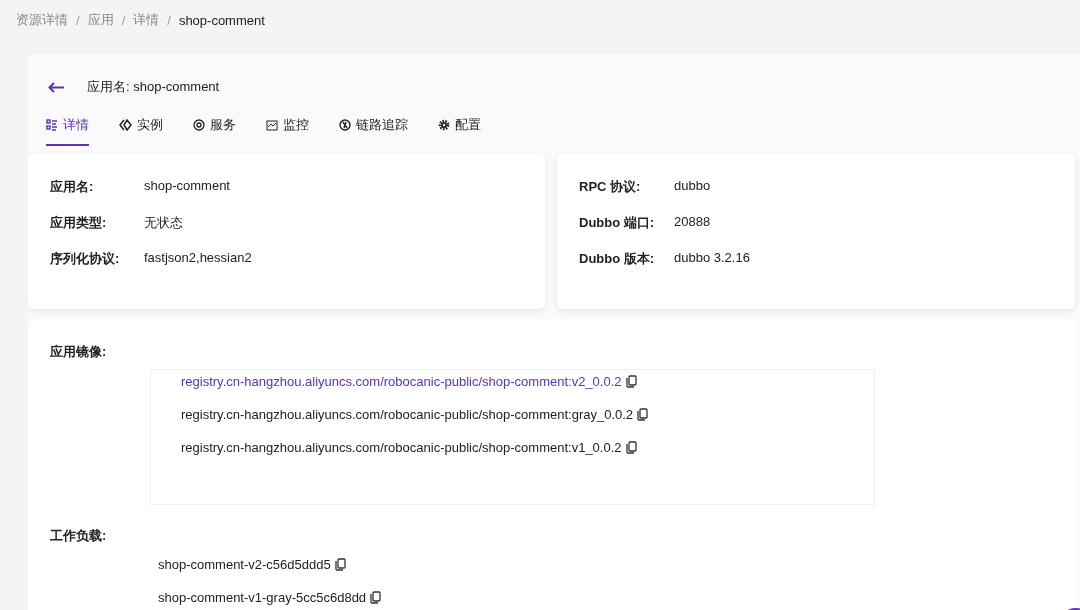 This screenshot has width=1080, height=610. What do you see at coordinates (79, 536) in the screenshot?
I see `field-label: 工作负载:` at bounding box center [79, 536].